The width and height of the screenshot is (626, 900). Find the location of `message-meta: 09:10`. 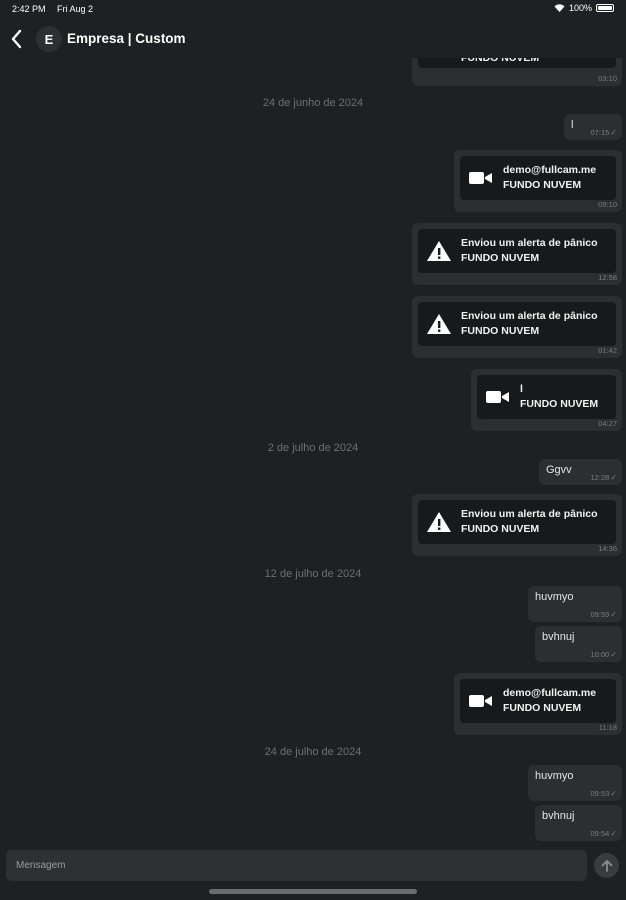

message-meta: 09:10 is located at coordinates (607, 204).